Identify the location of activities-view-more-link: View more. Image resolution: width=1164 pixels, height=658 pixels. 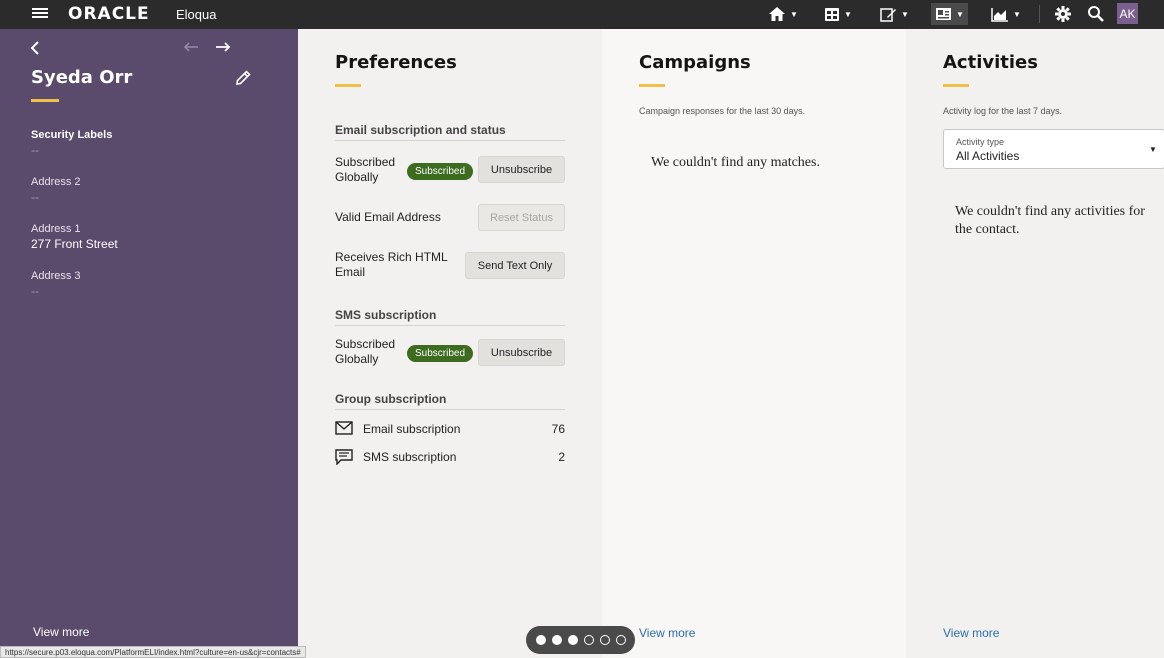
(971, 633).